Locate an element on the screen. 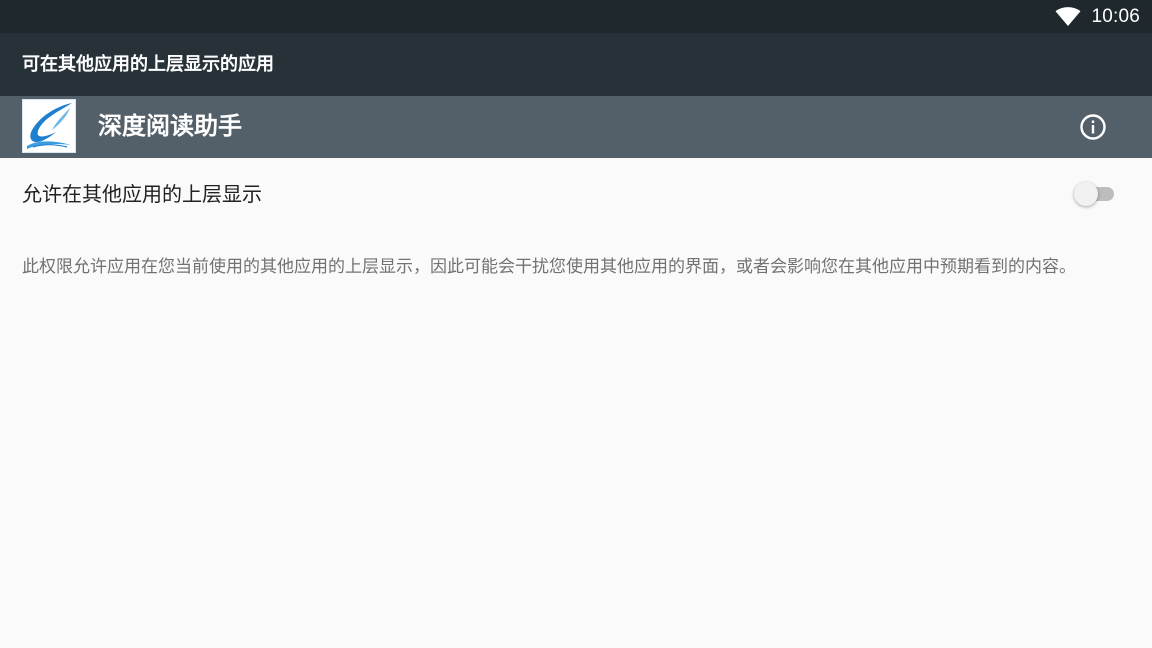  overlay-permission-switch is located at coordinates (1096, 194).